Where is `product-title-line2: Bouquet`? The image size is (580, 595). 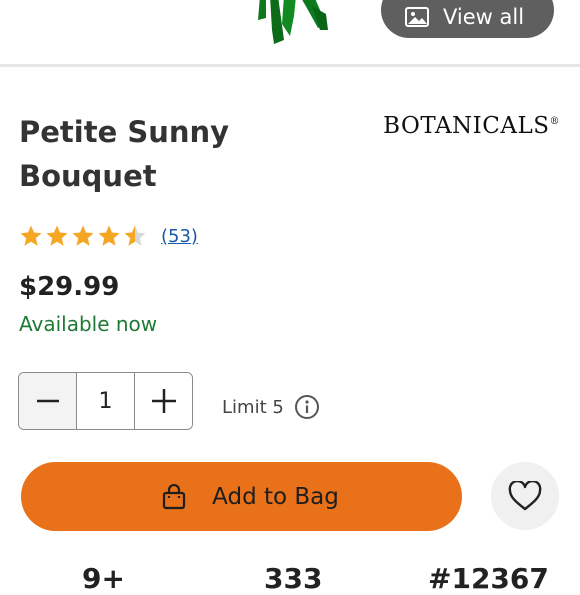 product-title-line2: Bouquet is located at coordinates (88, 176).